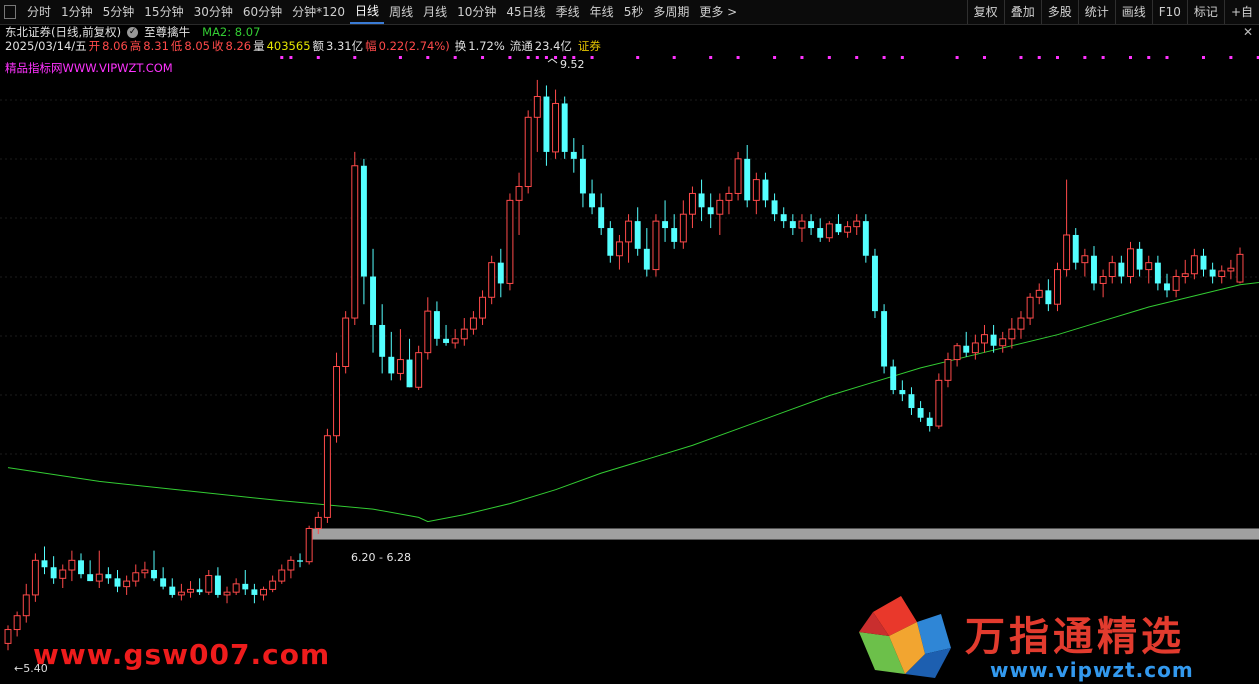  I want to click on brand-watermark: 万指通精选 www.vipwzt.com, so click(1052, 638).